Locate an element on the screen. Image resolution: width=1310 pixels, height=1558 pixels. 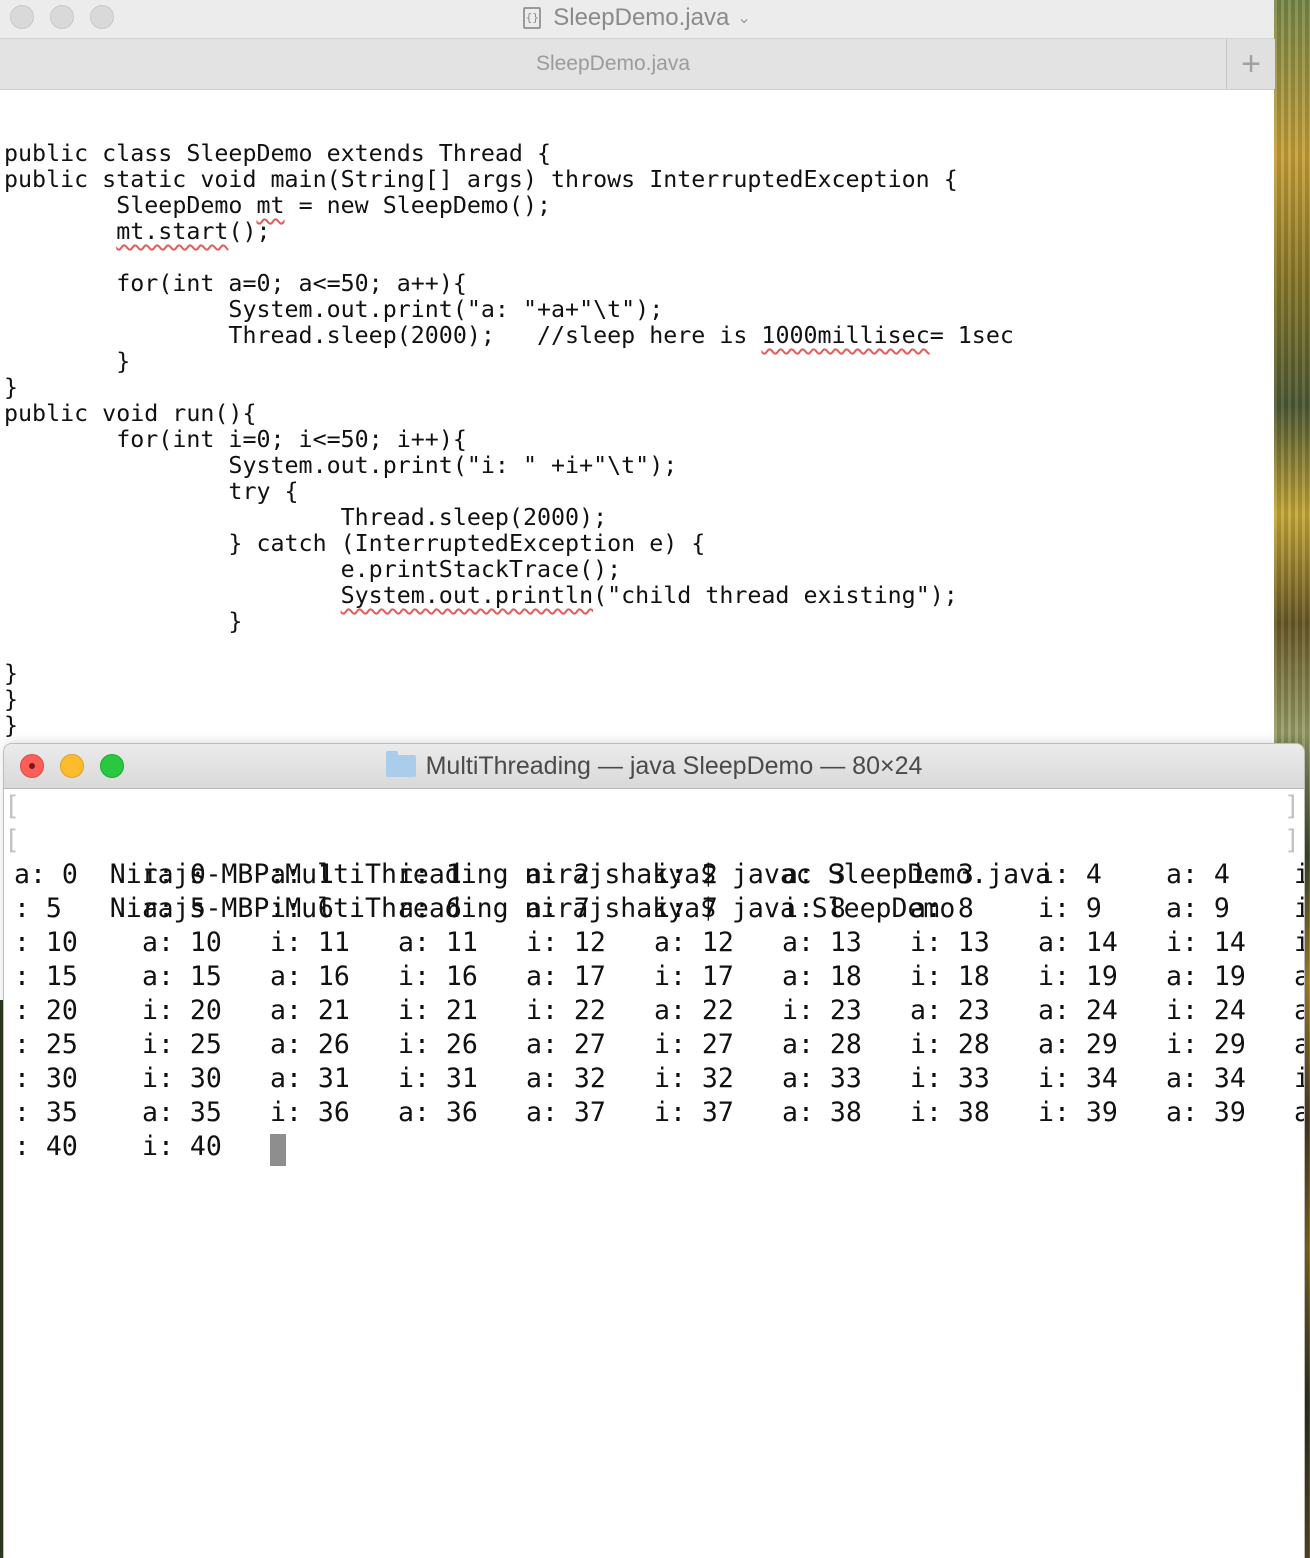
output-cell: a: 33 is located at coordinates (822, 1078).